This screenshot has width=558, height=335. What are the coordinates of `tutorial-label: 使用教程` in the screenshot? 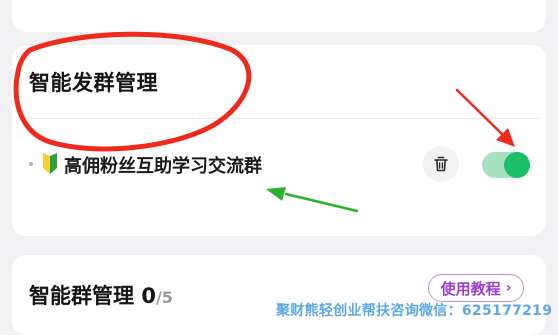 It's located at (470, 288).